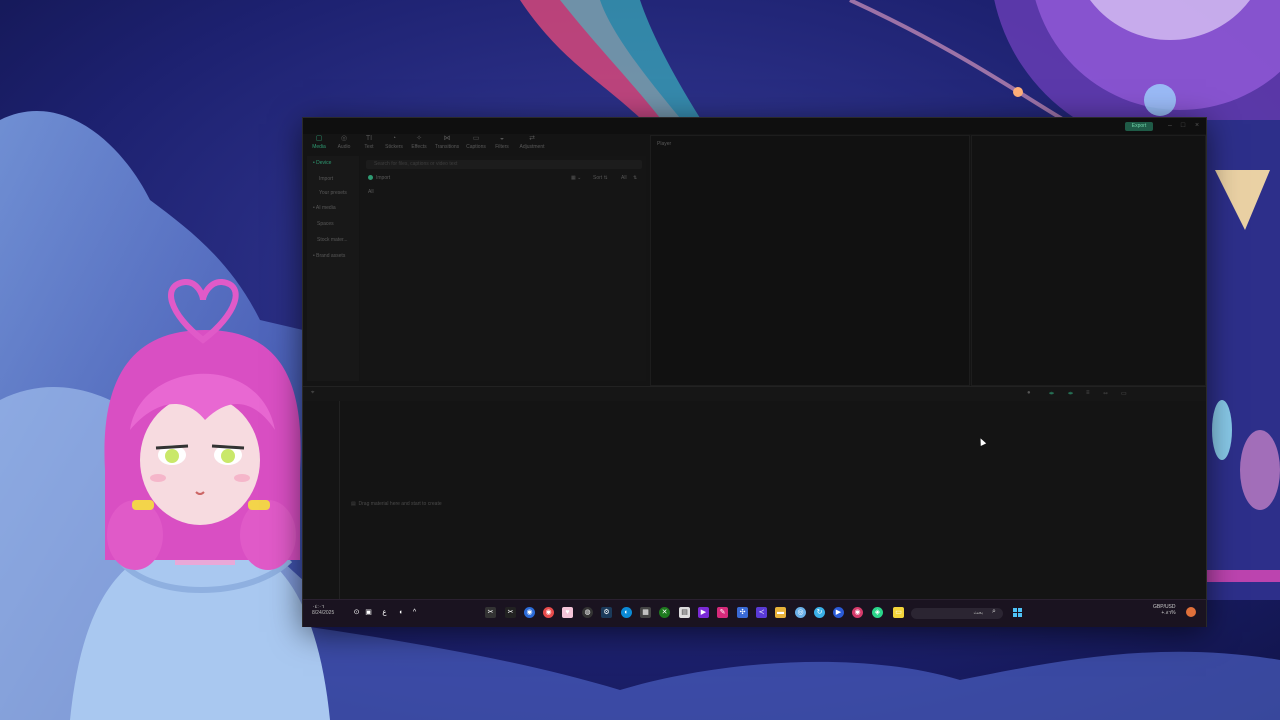 This screenshot has width=1280, height=720. What do you see at coordinates (742, 612) in the screenshot?
I see `gamepad-icon: ✣` at bounding box center [742, 612].